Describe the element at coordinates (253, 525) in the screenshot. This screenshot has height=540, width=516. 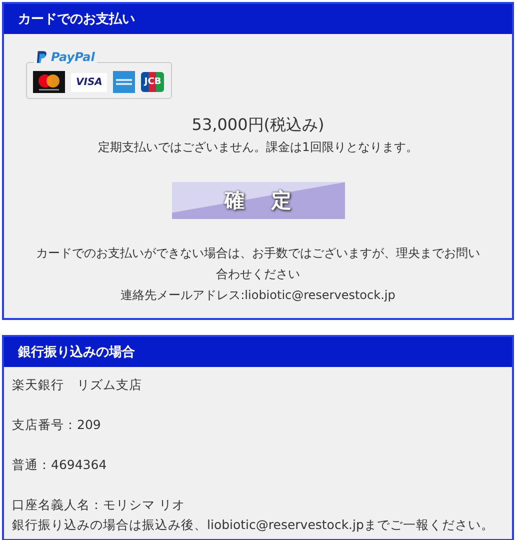
I see `bank-info-text: 銀行振り込みの場合は振込み後、liobiotic@reservestock.jpまでご一報ください。` at that location.